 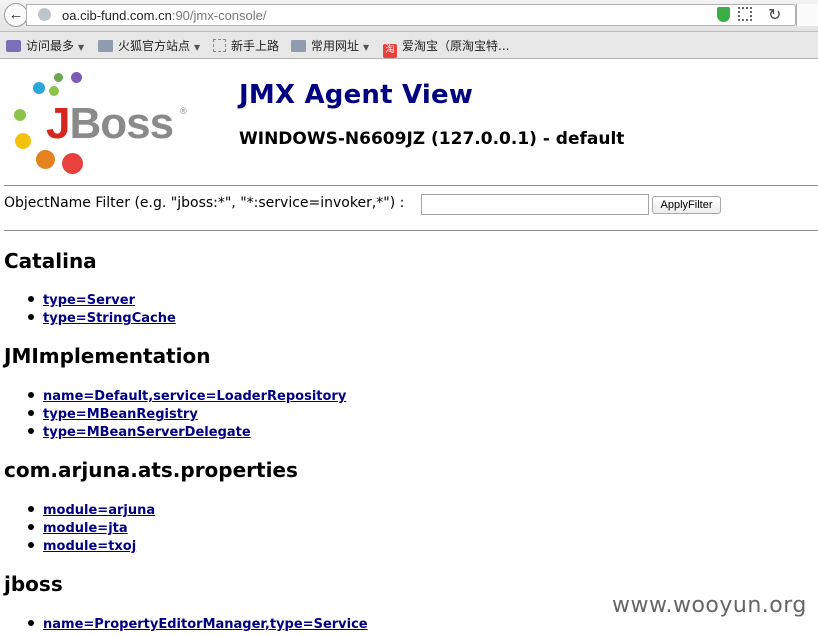 I want to click on page-subtitle: WINDOWS-N6609JZ (127.0.0.1) - default, so click(x=432, y=139).